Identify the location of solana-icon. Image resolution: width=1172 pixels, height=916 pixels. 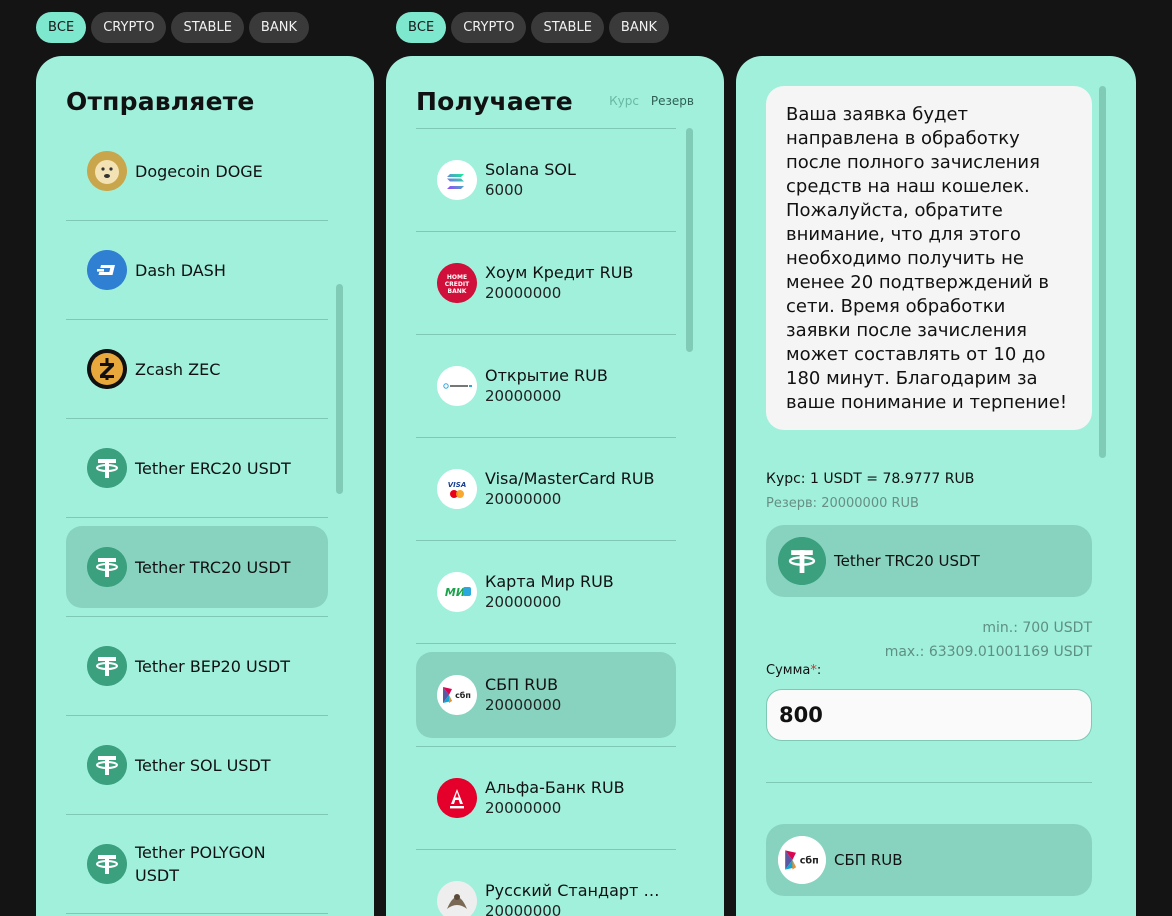
(457, 180).